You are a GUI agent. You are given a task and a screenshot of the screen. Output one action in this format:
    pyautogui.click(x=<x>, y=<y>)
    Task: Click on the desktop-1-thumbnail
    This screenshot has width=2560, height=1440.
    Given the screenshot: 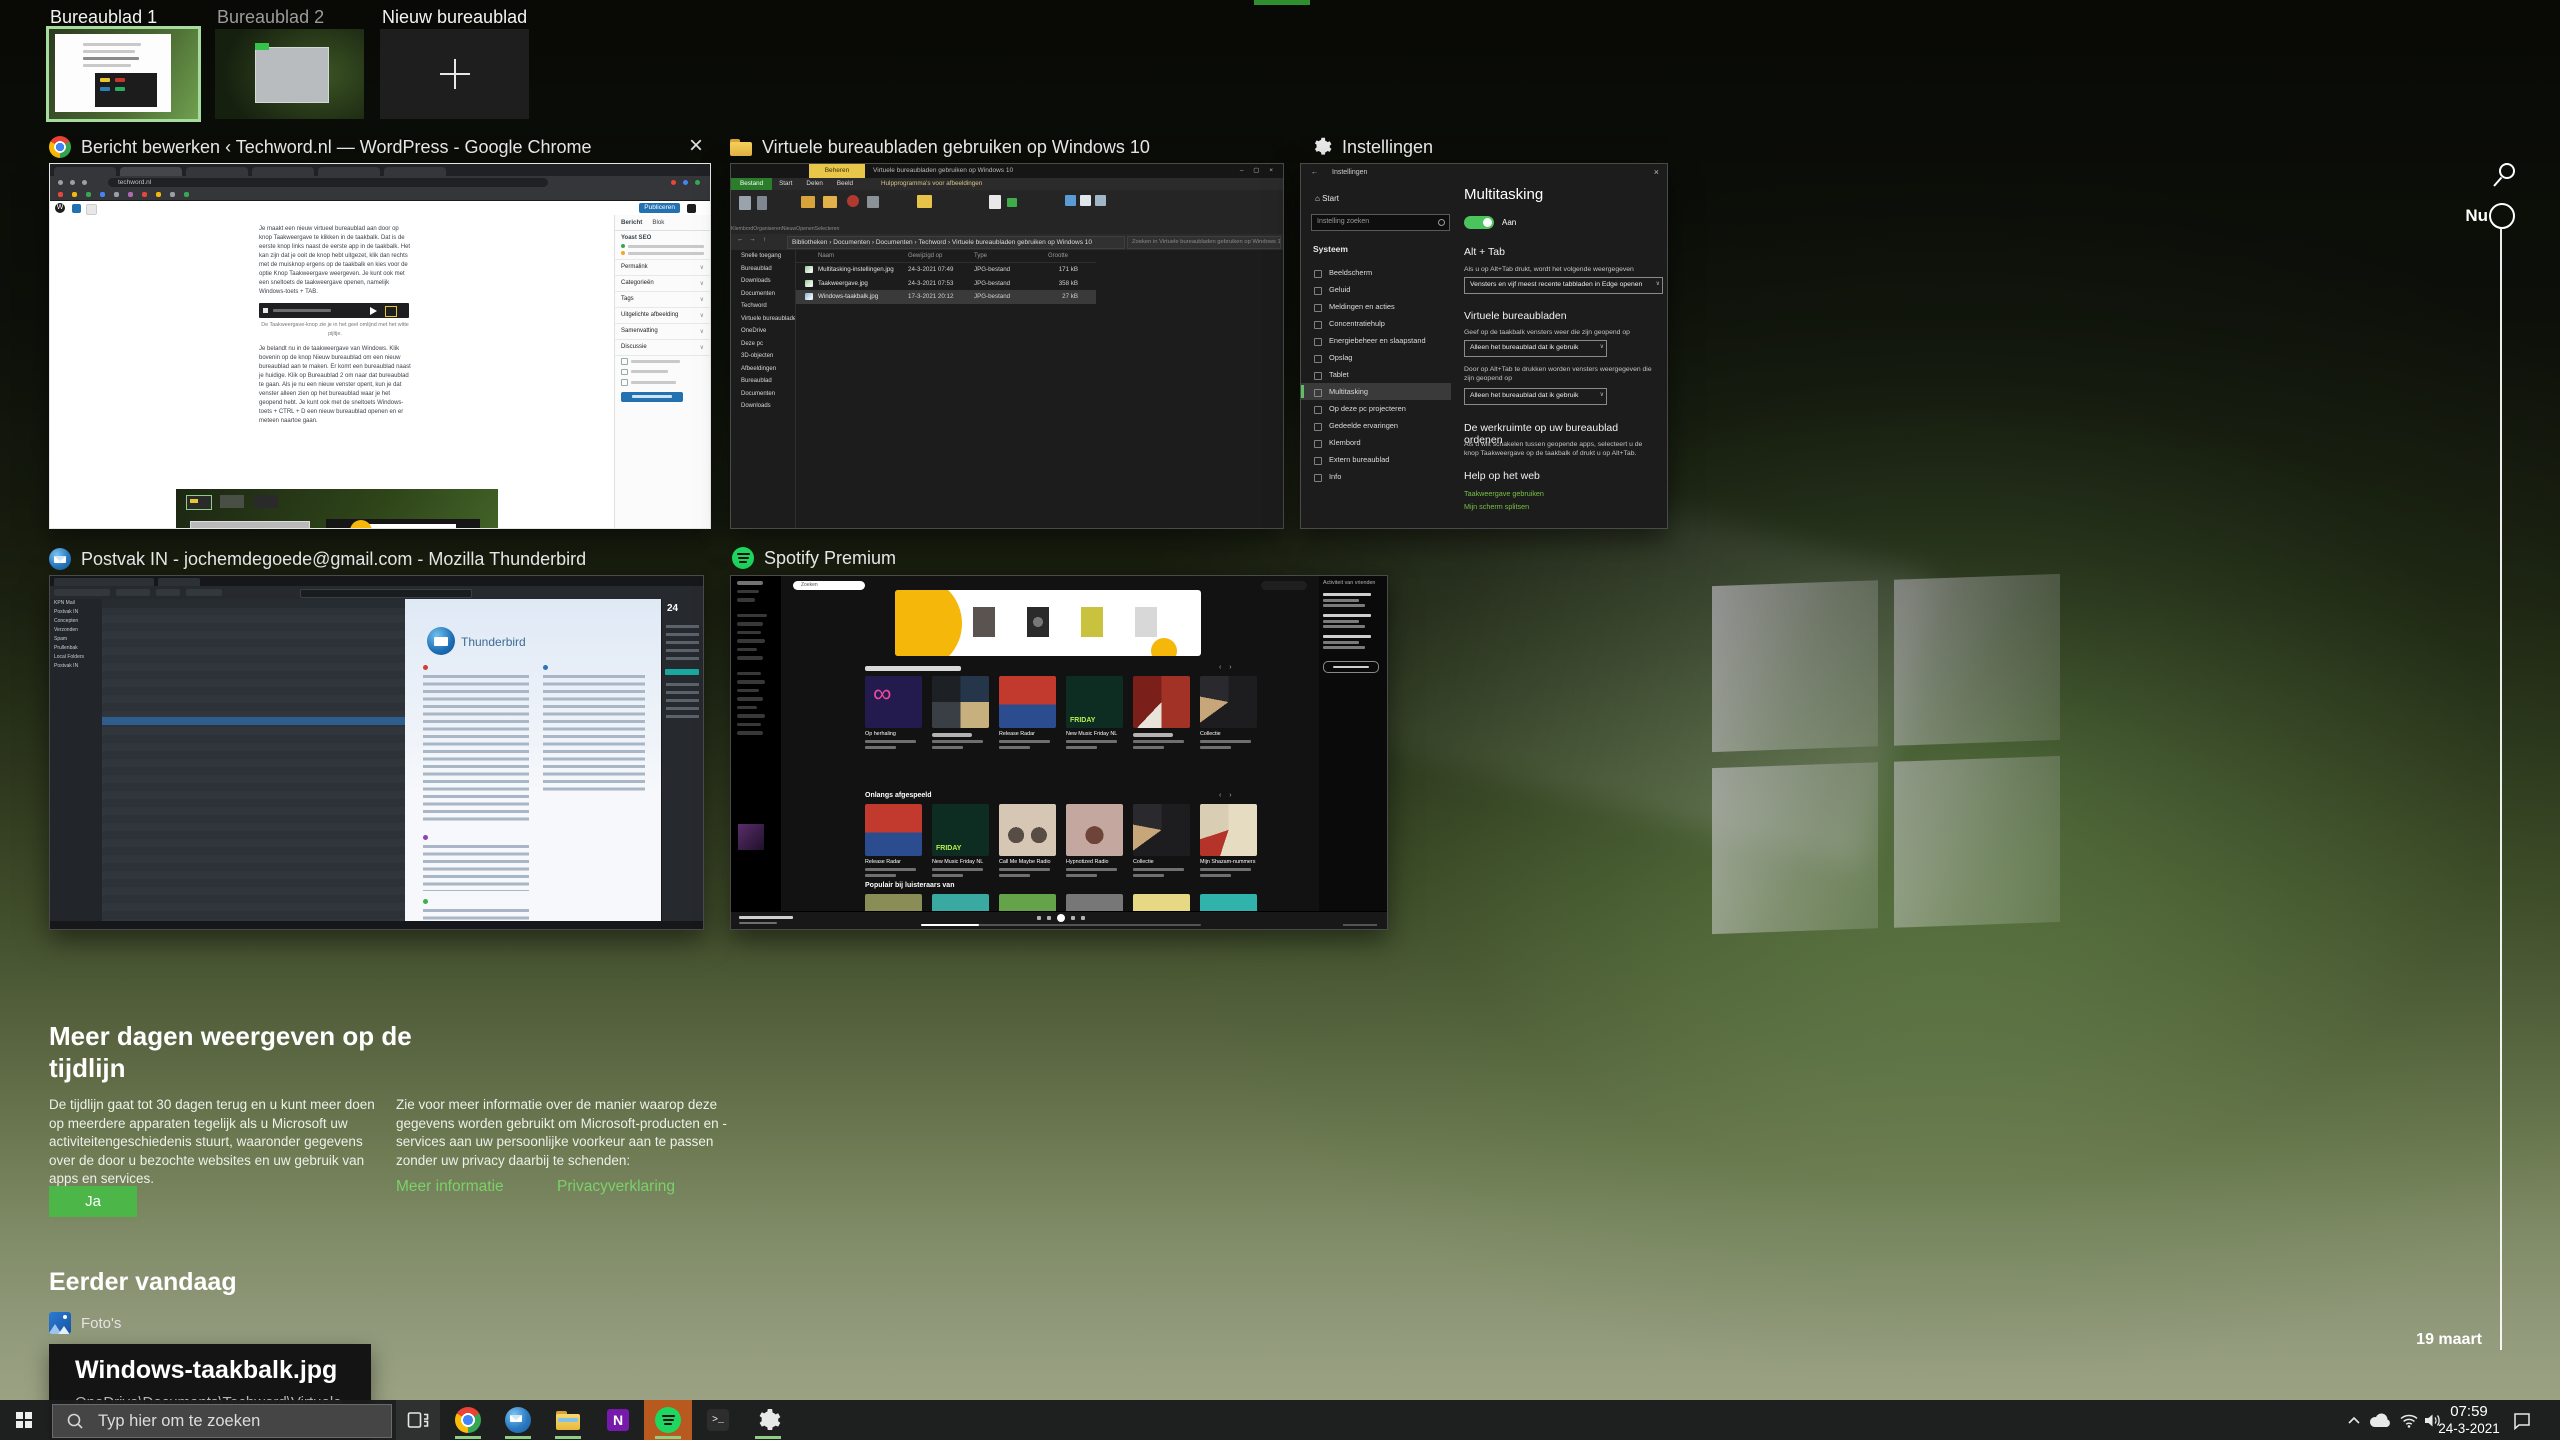 What is the action you would take?
    pyautogui.click(x=123, y=74)
    